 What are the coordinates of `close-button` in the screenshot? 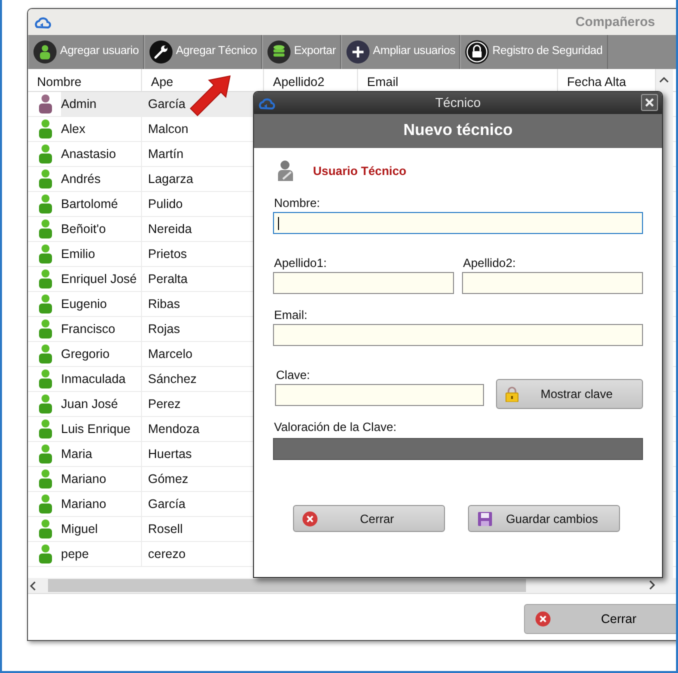 It's located at (649, 102).